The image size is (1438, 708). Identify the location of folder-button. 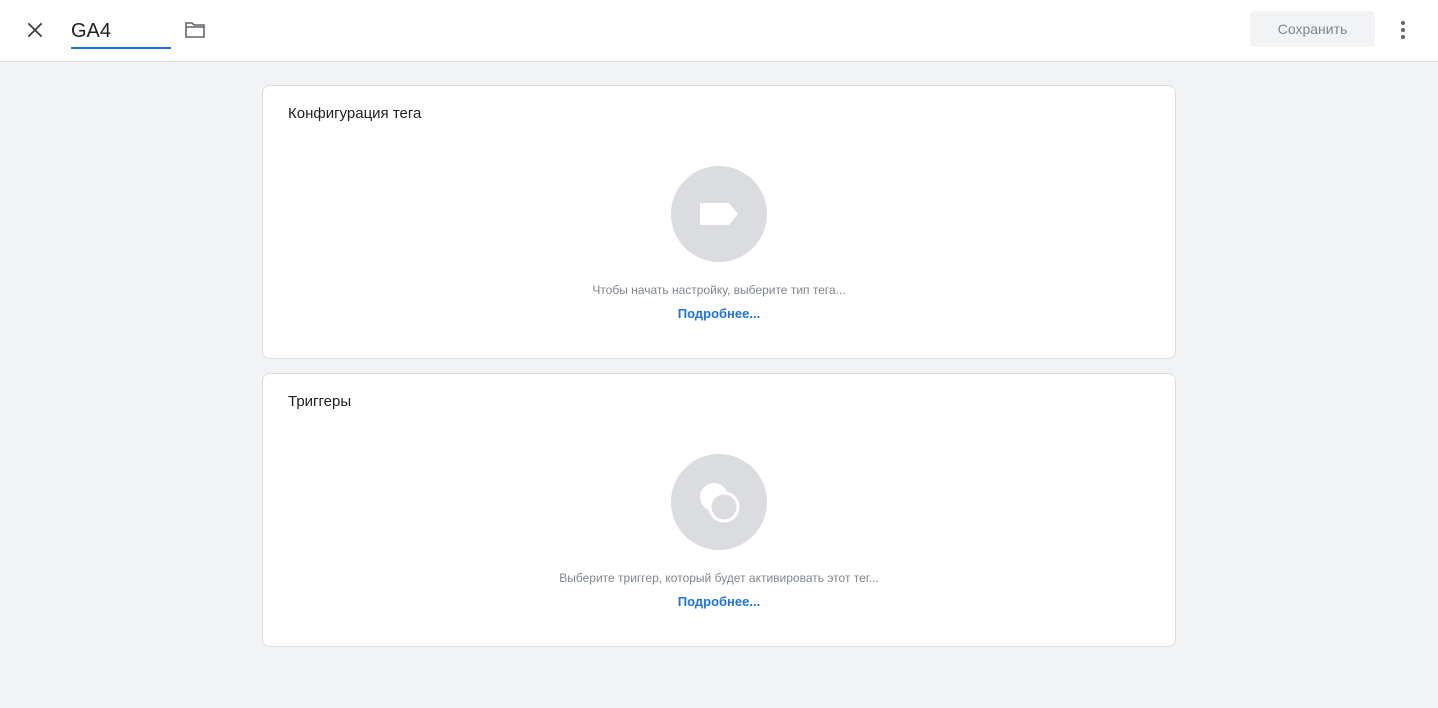
(195, 30).